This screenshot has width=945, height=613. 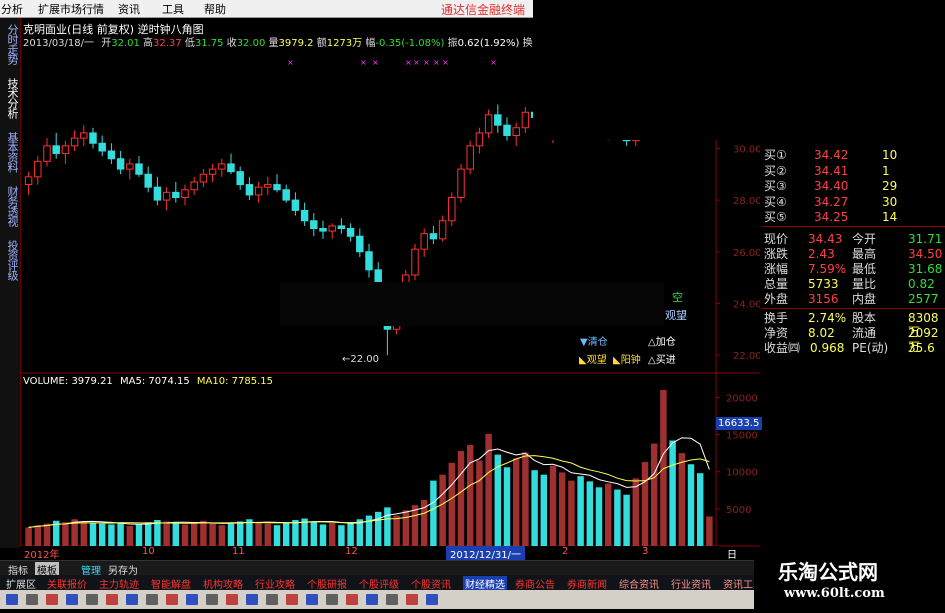 What do you see at coordinates (890, 155) in the screenshot?
I see `bid-qty: 10` at bounding box center [890, 155].